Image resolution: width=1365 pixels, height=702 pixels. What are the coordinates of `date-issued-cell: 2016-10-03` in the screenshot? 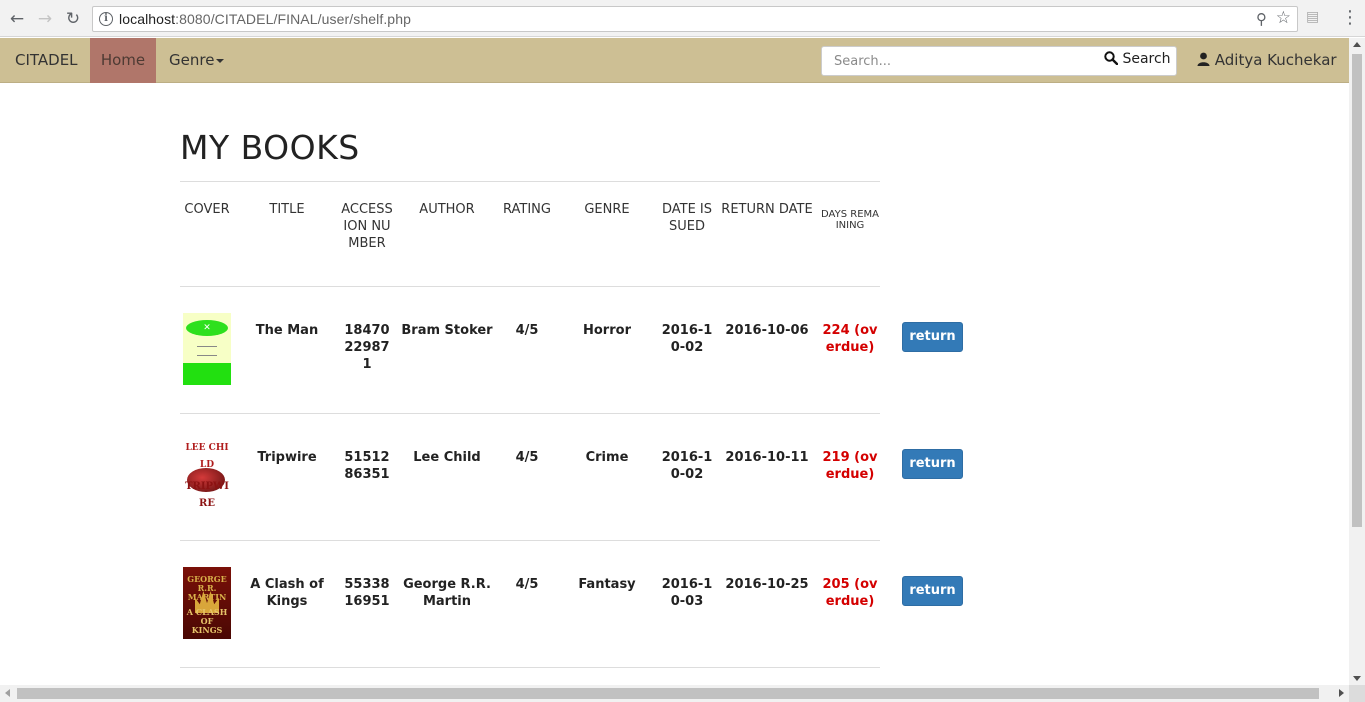 It's located at (687, 604).